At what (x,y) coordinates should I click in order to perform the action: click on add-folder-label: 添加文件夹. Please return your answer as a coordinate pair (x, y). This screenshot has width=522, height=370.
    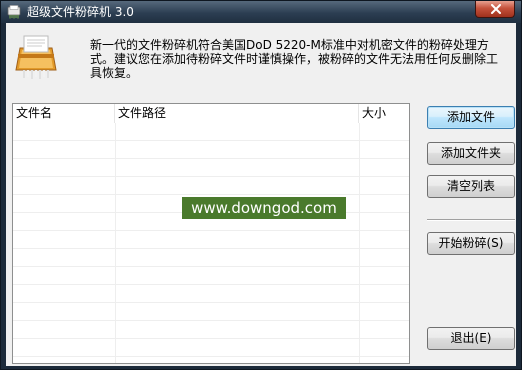
    Looking at the image, I should click on (470, 153).